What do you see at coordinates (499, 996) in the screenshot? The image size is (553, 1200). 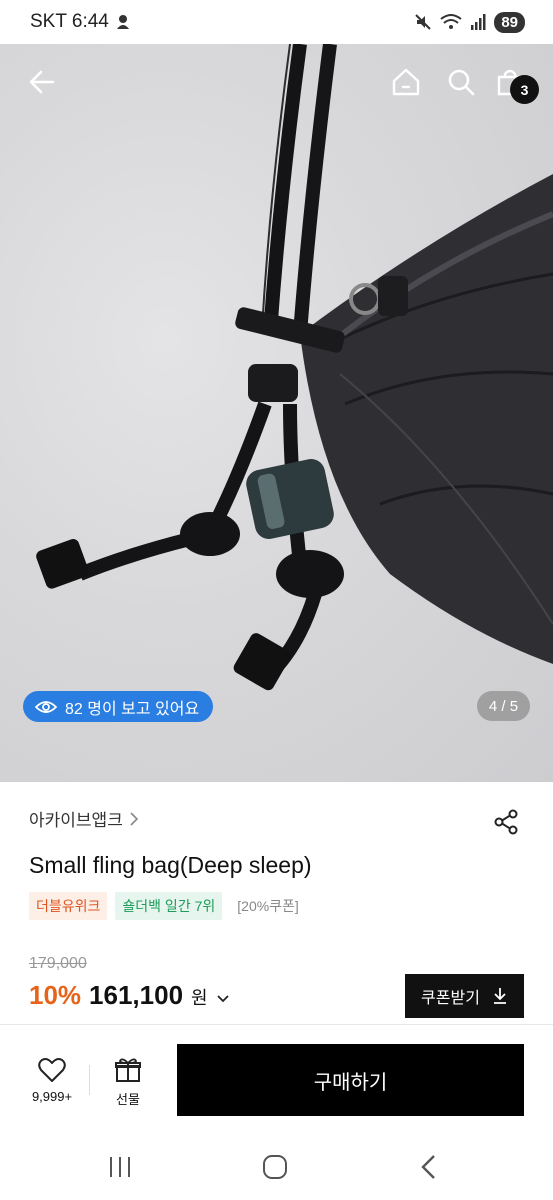 I see `download-icon` at bounding box center [499, 996].